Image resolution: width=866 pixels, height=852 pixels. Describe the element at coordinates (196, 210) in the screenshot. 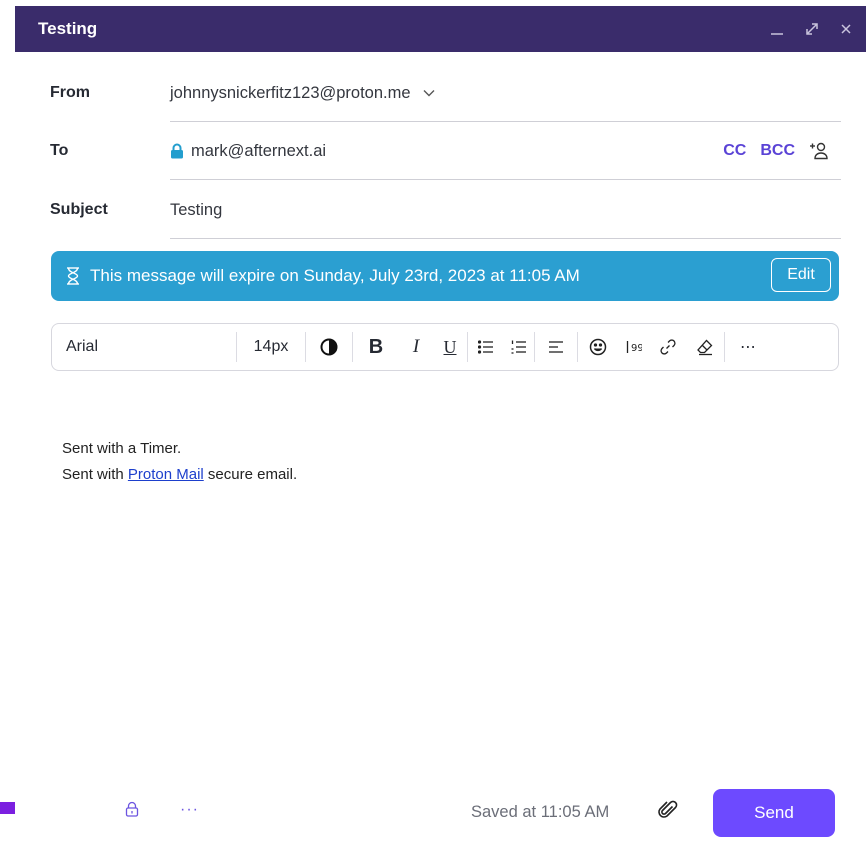

I see `subject-input: Testing` at that location.